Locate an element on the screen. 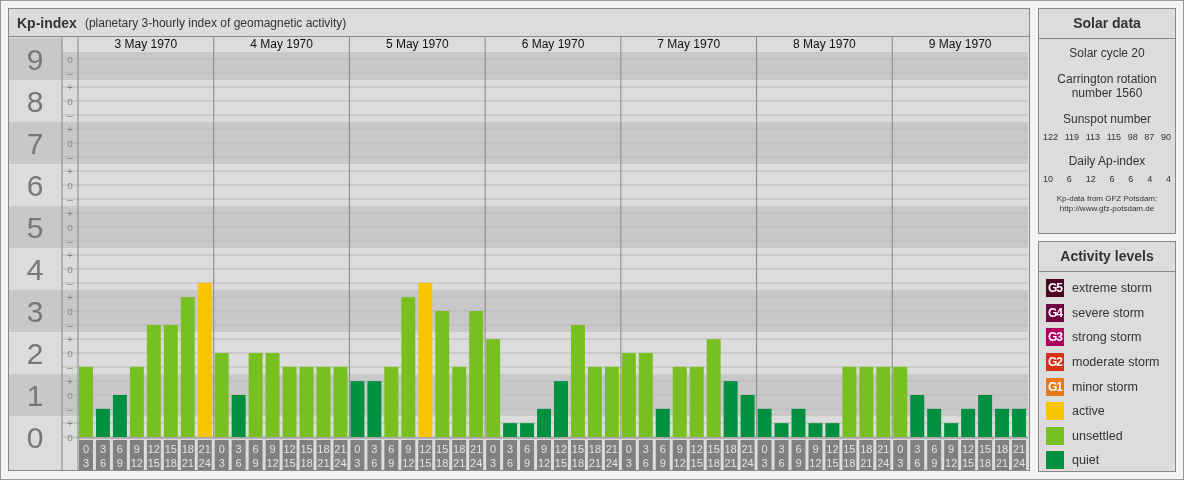 The width and height of the screenshot is (1184, 480). x-tick-label: 6 9 is located at coordinates (391, 456).